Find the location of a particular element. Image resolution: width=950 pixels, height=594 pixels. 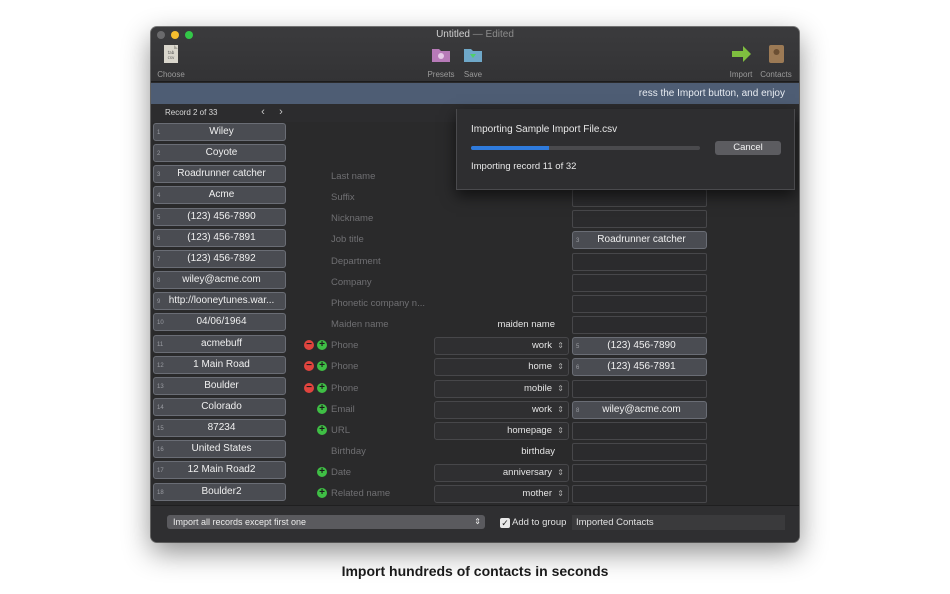

import-status: Importing record 11 of 32 is located at coordinates (524, 166).